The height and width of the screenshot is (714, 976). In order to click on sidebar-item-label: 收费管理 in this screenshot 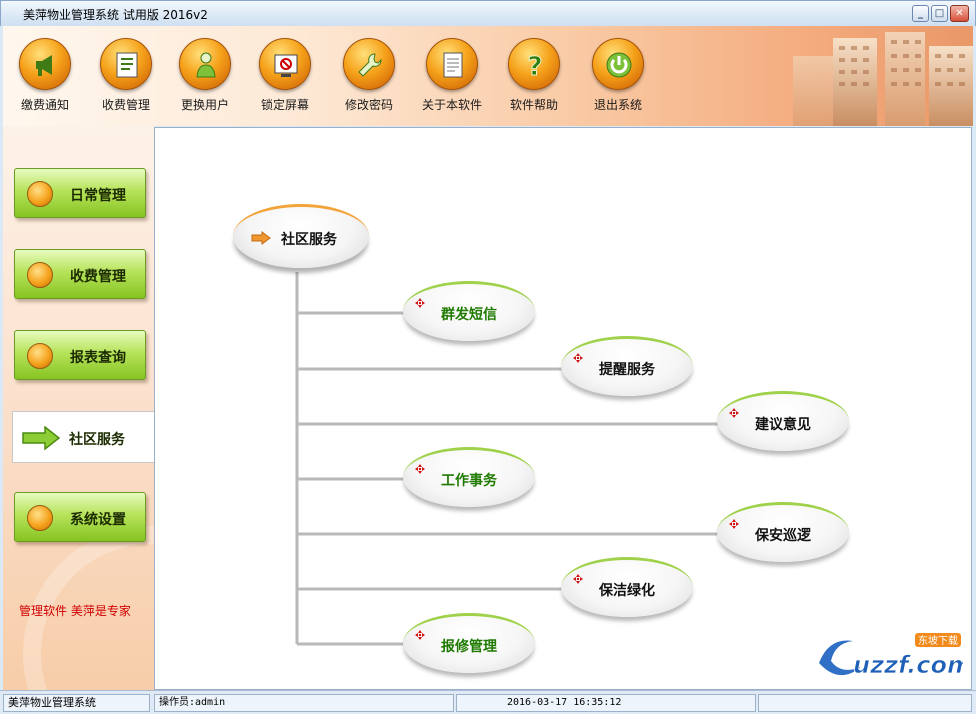, I will do `click(98, 277)`.